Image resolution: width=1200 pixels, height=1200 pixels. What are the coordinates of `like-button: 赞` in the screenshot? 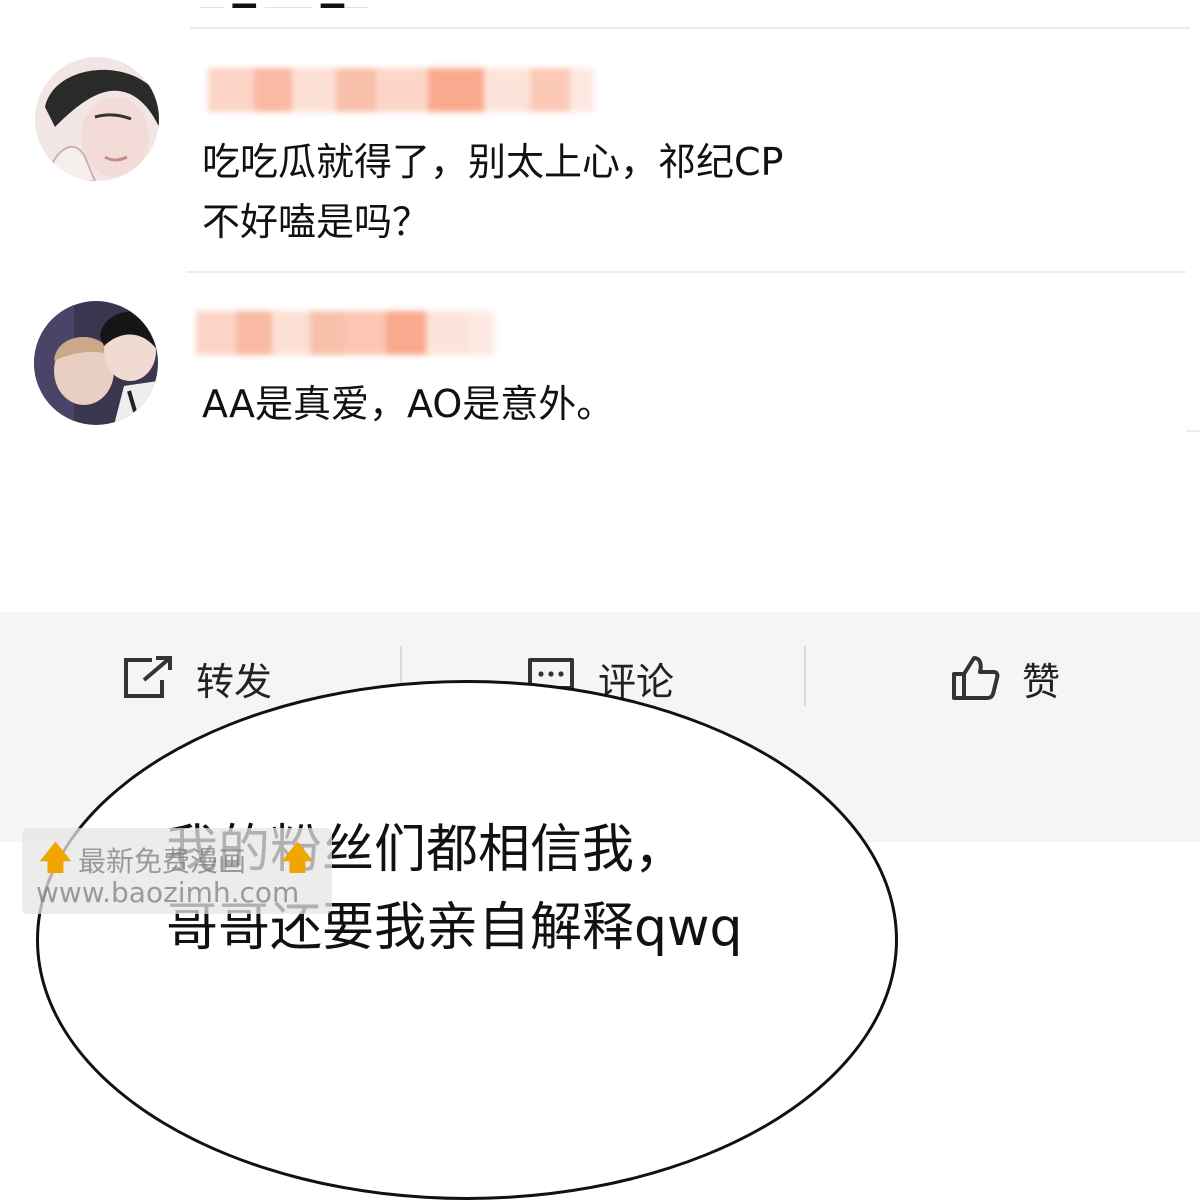 It's located at (1005, 678).